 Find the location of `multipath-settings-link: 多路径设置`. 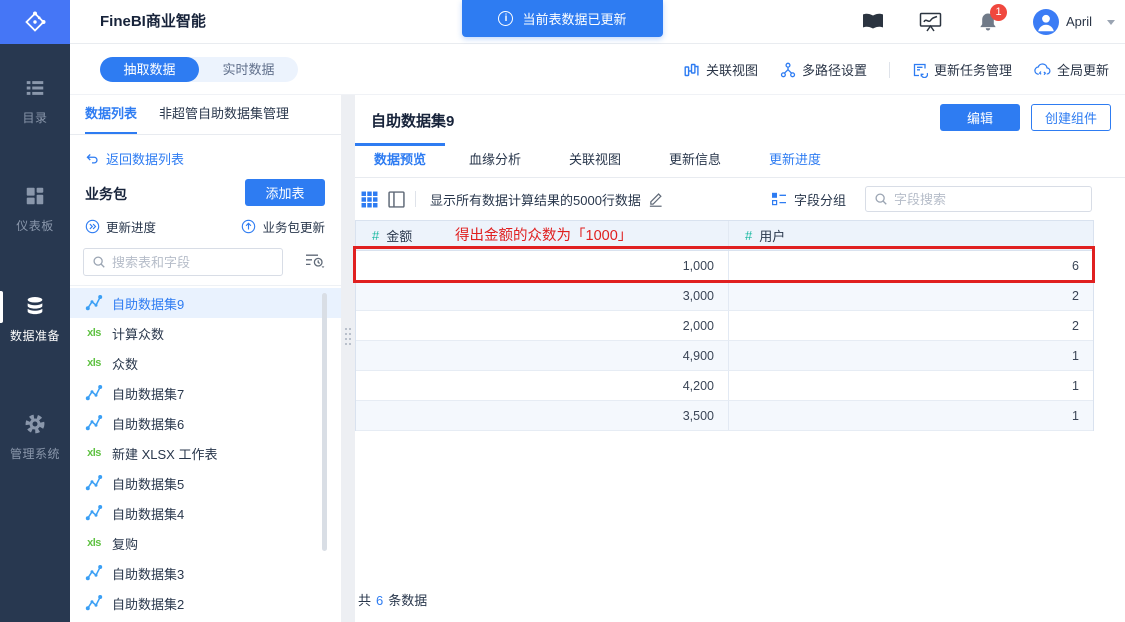

multipath-settings-link: 多路径设置 is located at coordinates (823, 69).